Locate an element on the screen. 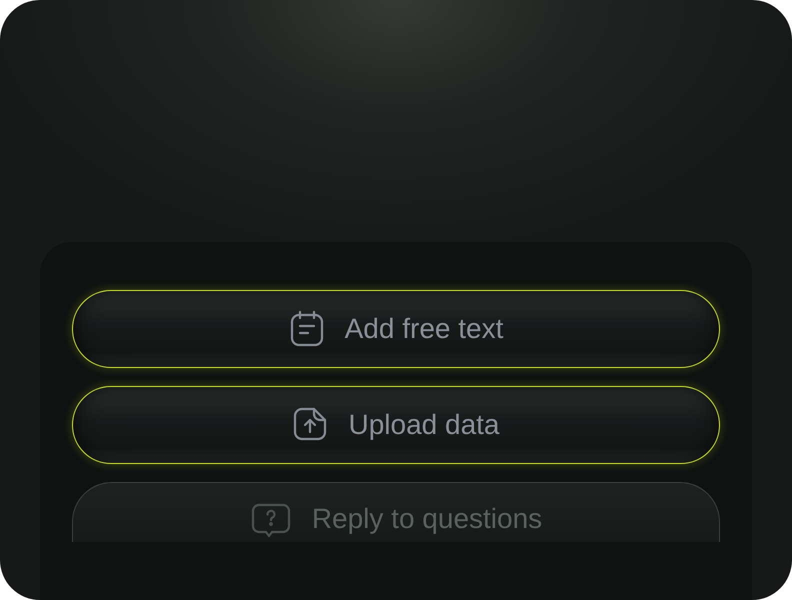 The image size is (792, 600). notepad-icon is located at coordinates (306, 329).